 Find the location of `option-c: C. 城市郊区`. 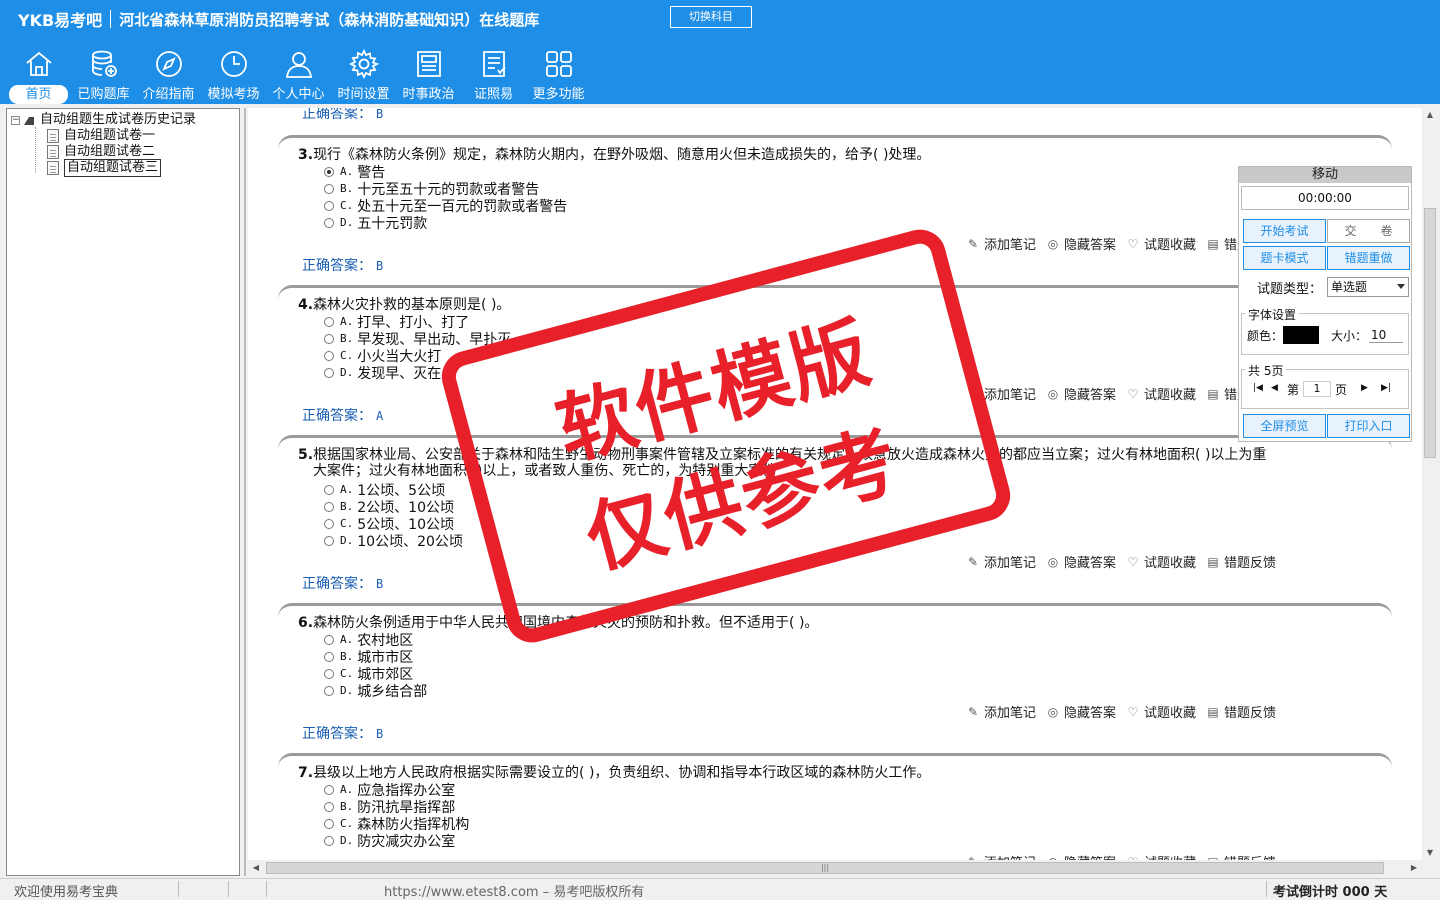

option-c: C. 城市郊区 is located at coordinates (368, 674).